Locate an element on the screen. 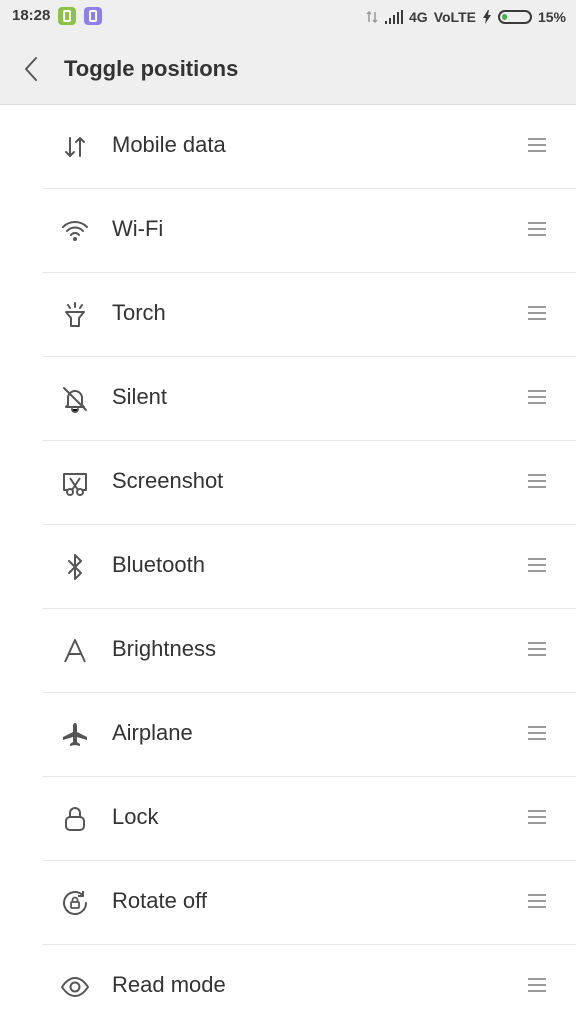 The width and height of the screenshot is (576, 1028). toggle-row-screenshot: Screenshot is located at coordinates (309, 483).